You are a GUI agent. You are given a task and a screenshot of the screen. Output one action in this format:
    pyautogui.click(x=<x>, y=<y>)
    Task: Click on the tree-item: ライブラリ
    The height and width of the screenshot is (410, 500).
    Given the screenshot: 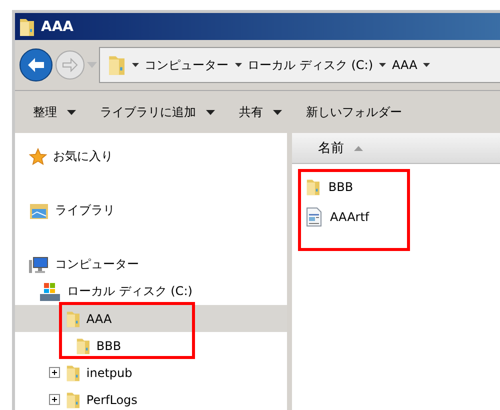 What is the action you would take?
    pyautogui.click(x=151, y=210)
    